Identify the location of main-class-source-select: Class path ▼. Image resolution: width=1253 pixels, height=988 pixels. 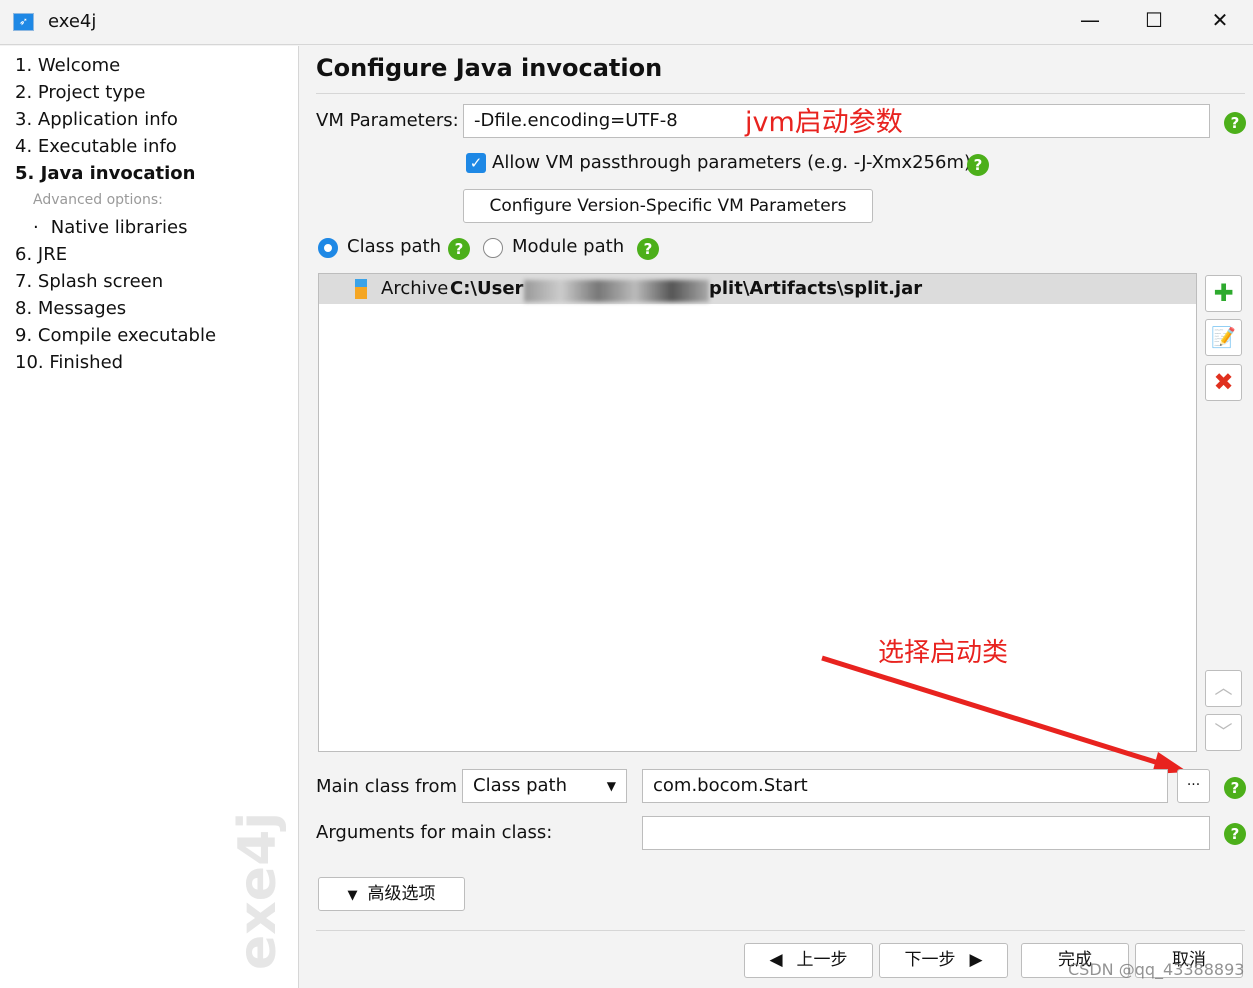
(544, 786).